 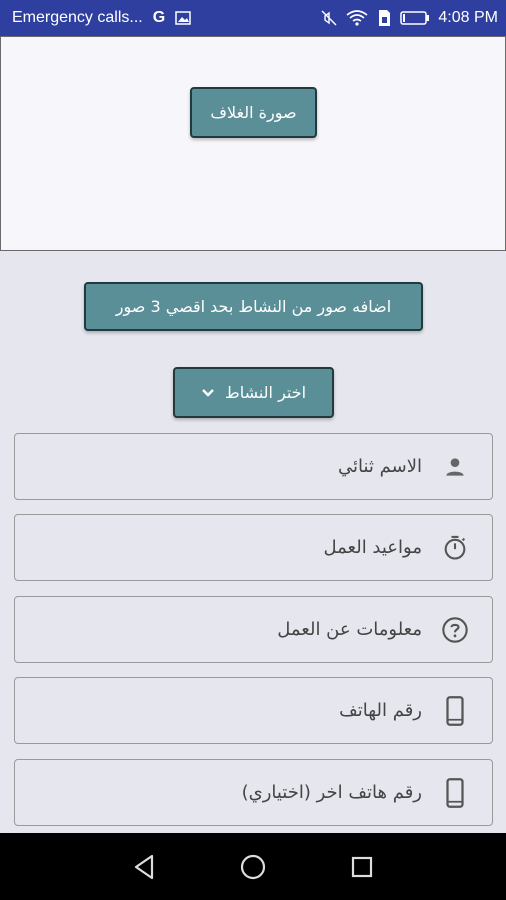 What do you see at coordinates (455, 630) in the screenshot?
I see `help-icon` at bounding box center [455, 630].